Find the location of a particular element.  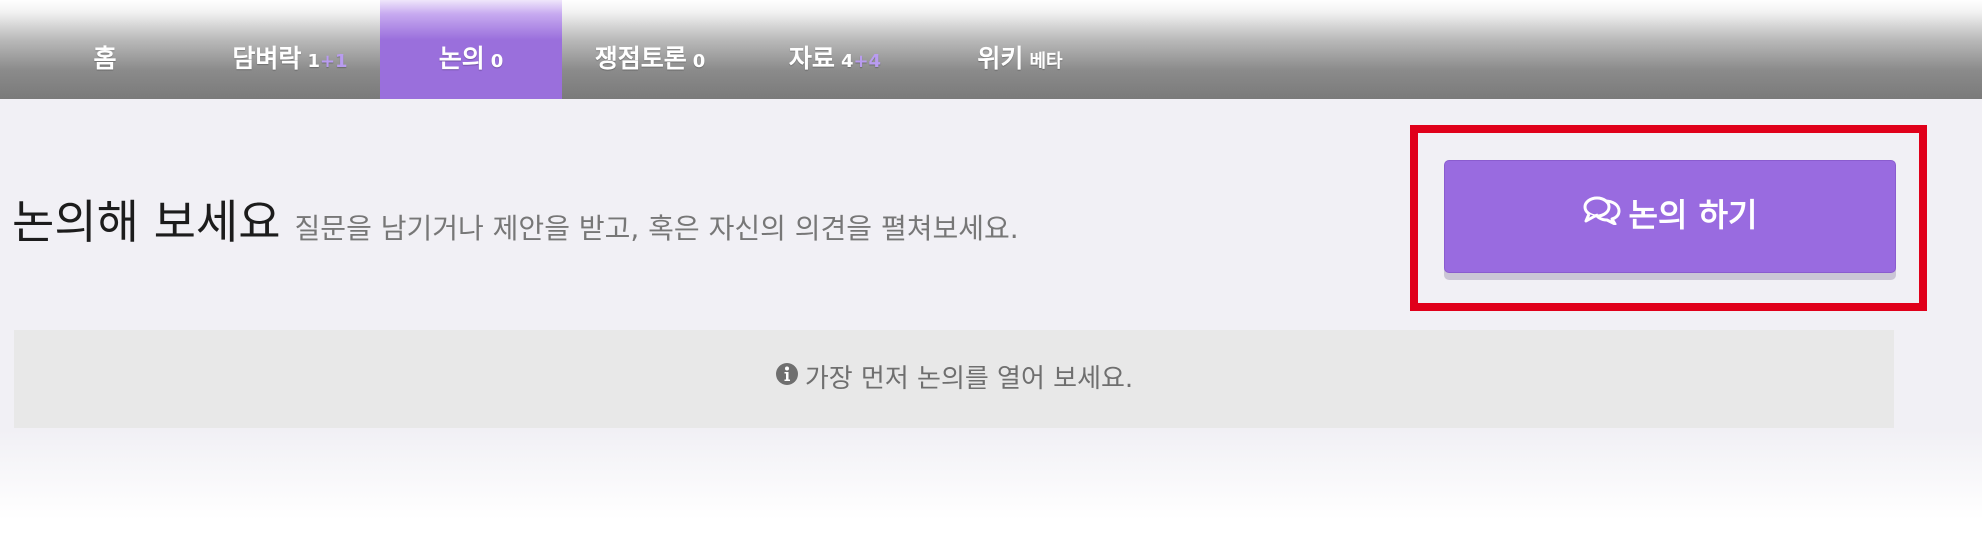

info-circle-icon is located at coordinates (787, 378).